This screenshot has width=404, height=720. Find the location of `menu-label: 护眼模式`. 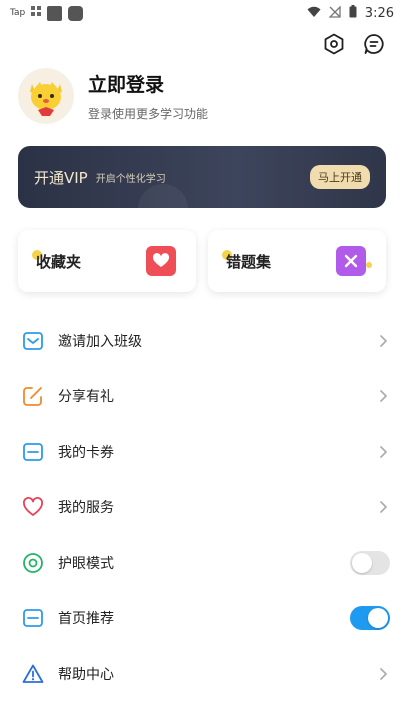

menu-label: 护眼模式 is located at coordinates (86, 563).